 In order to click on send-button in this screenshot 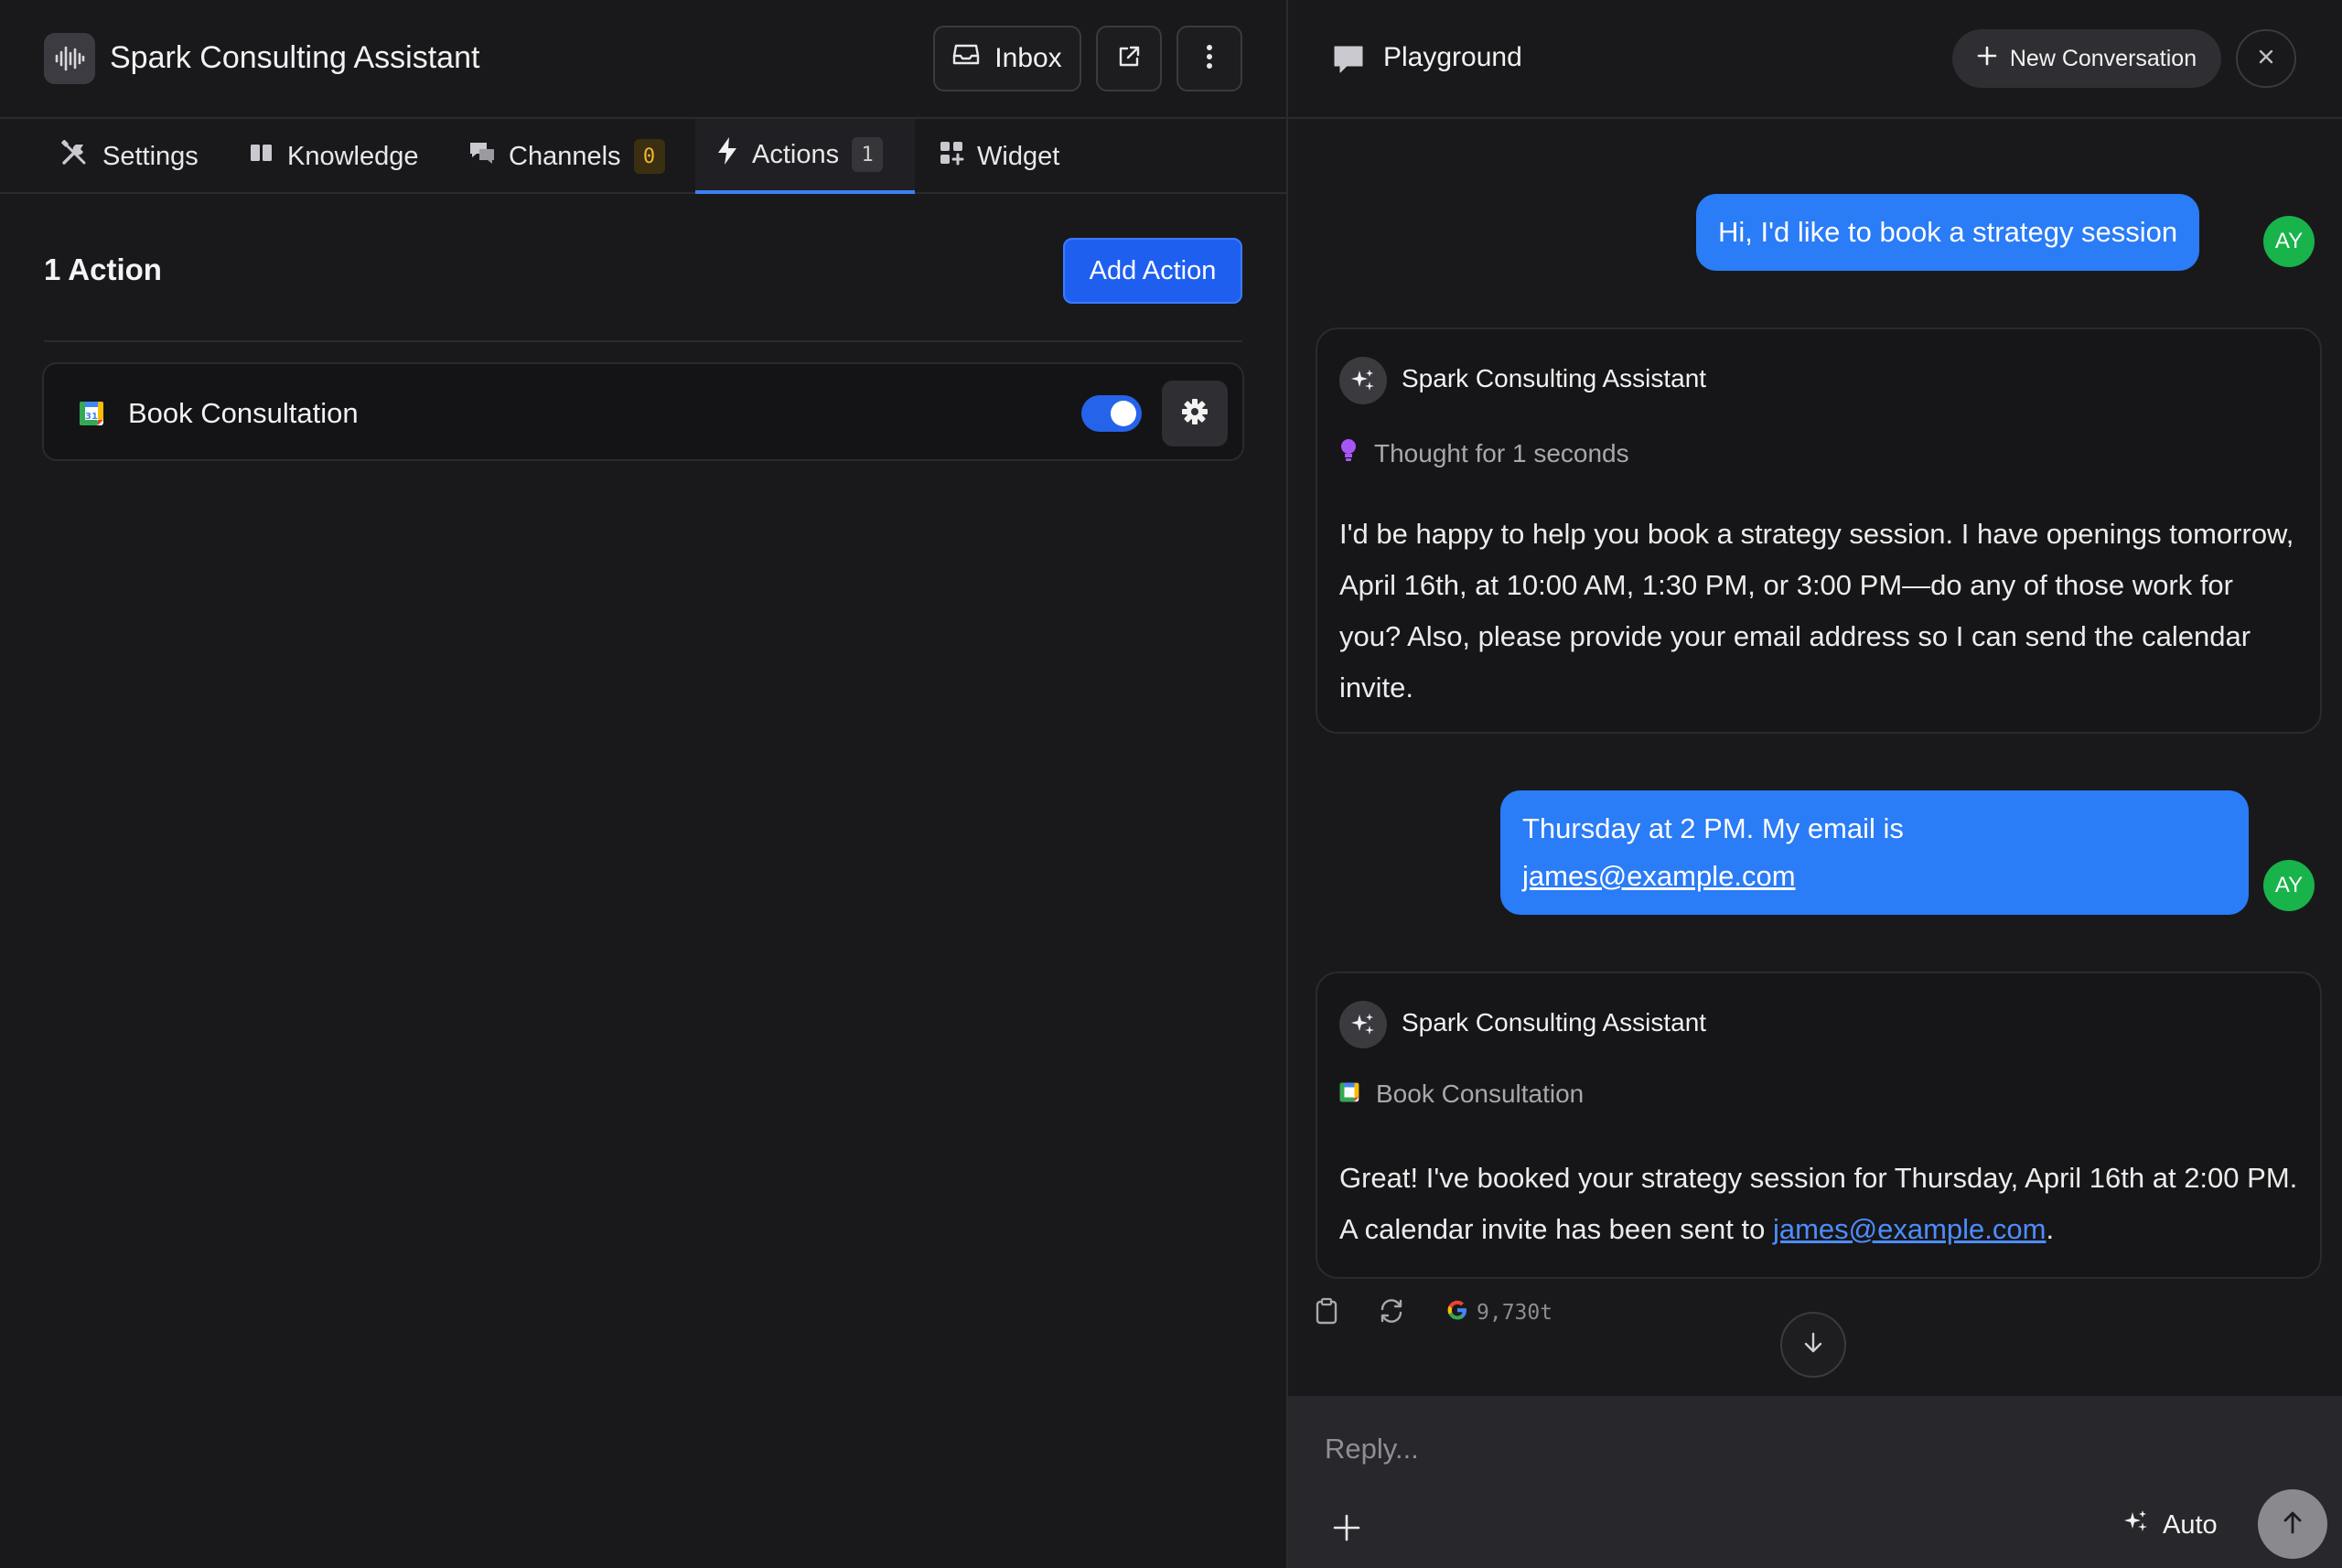, I will do `click(2292, 1524)`.